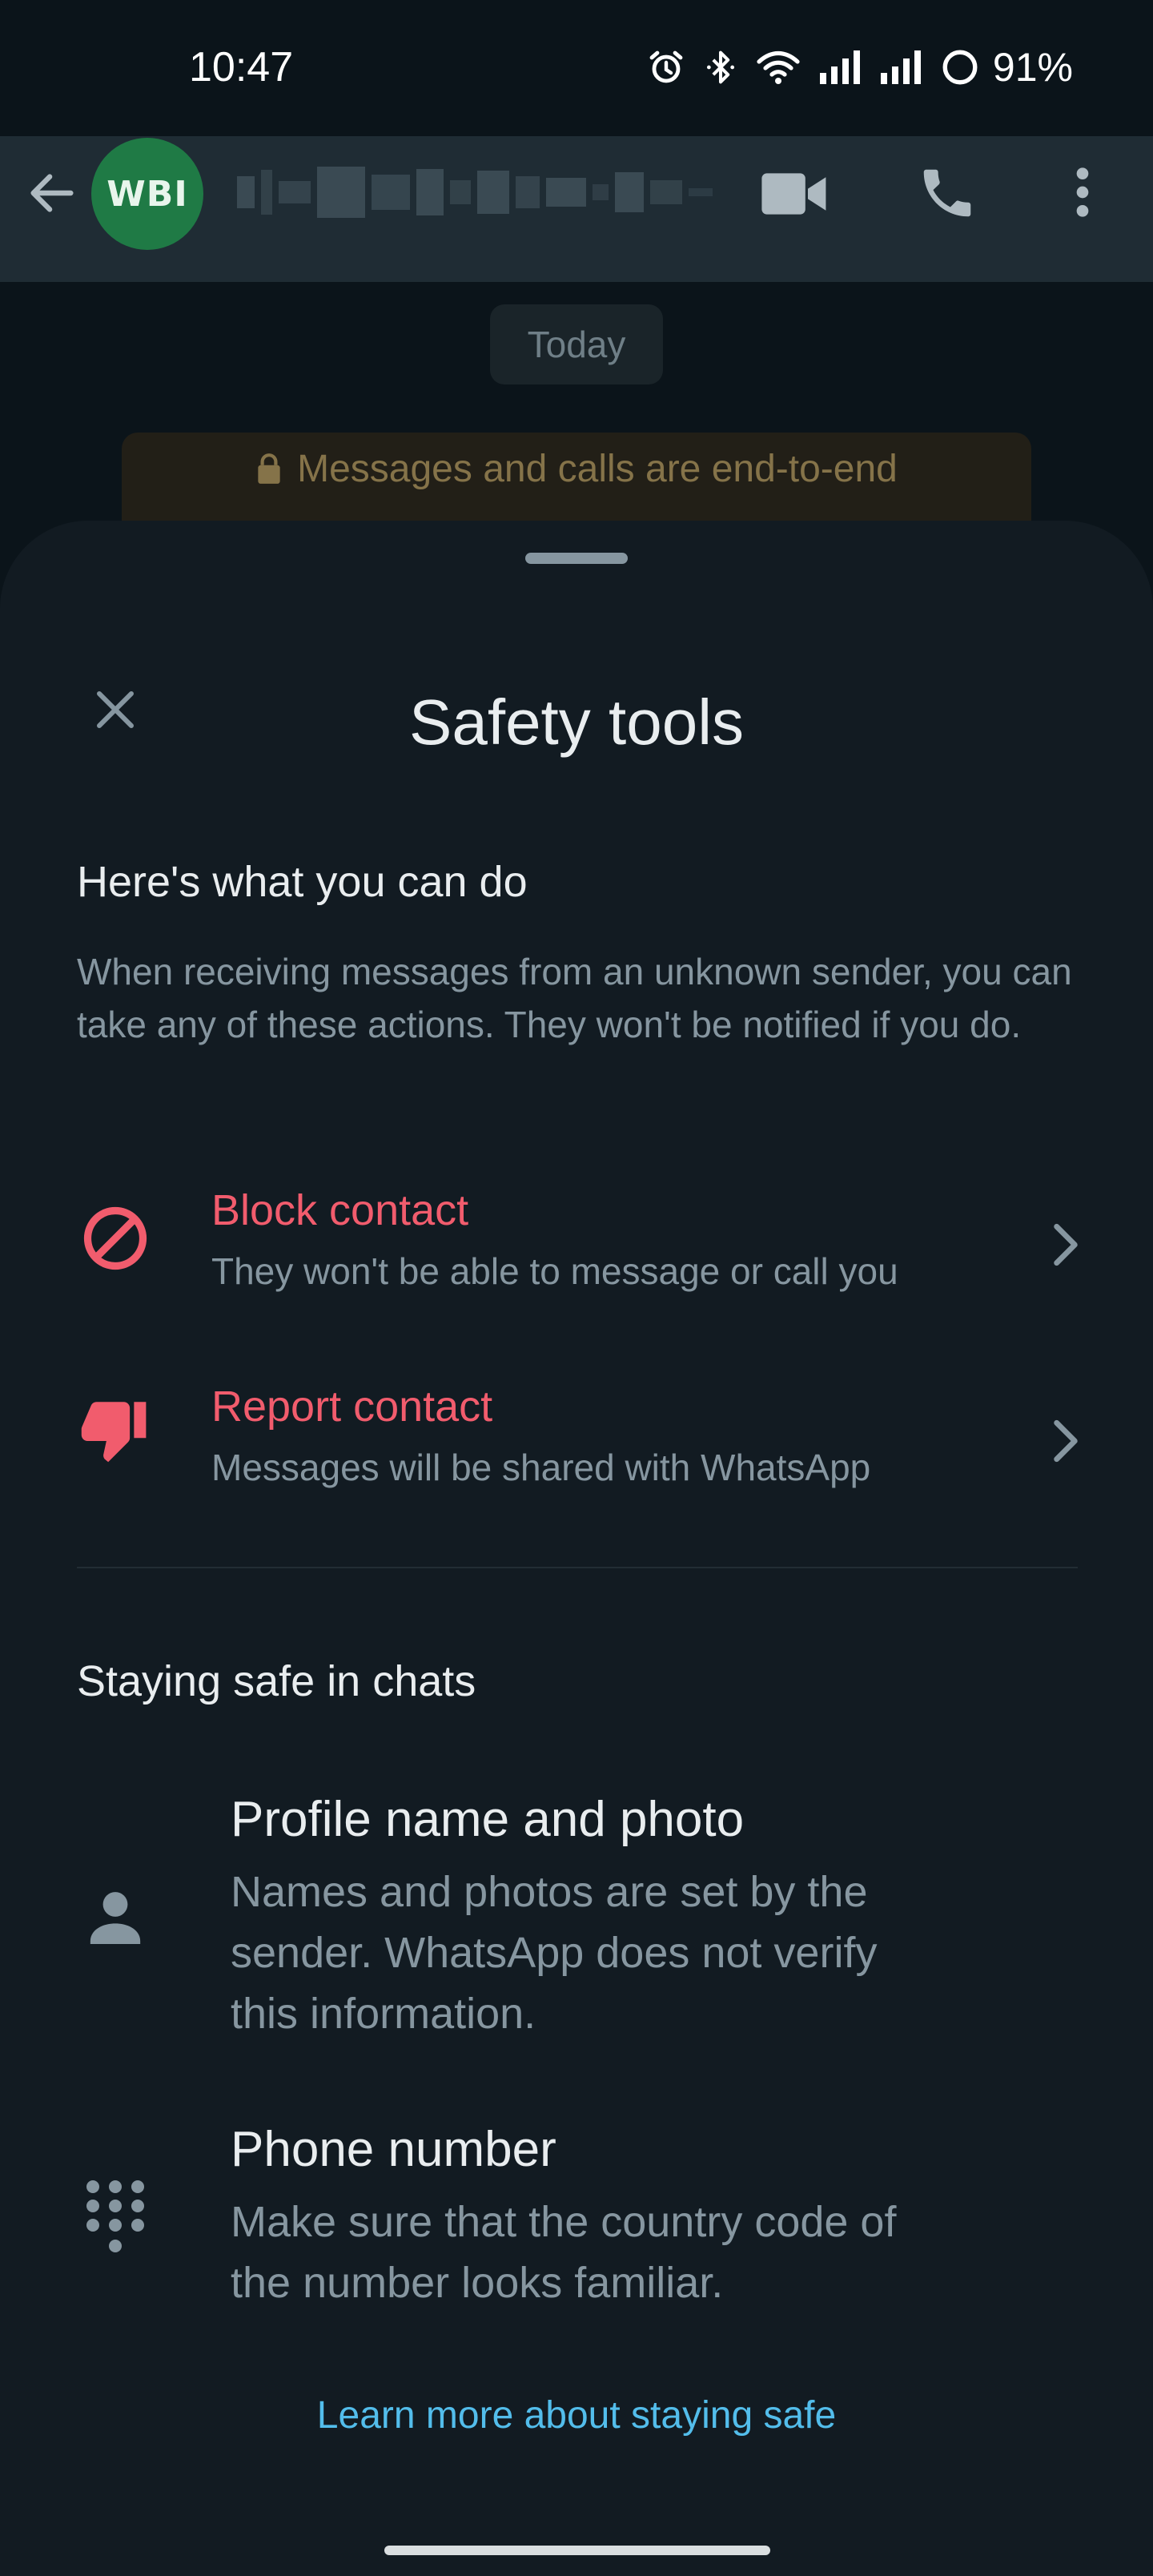  Describe the element at coordinates (795, 193) in the screenshot. I see `video-call-icon` at that location.